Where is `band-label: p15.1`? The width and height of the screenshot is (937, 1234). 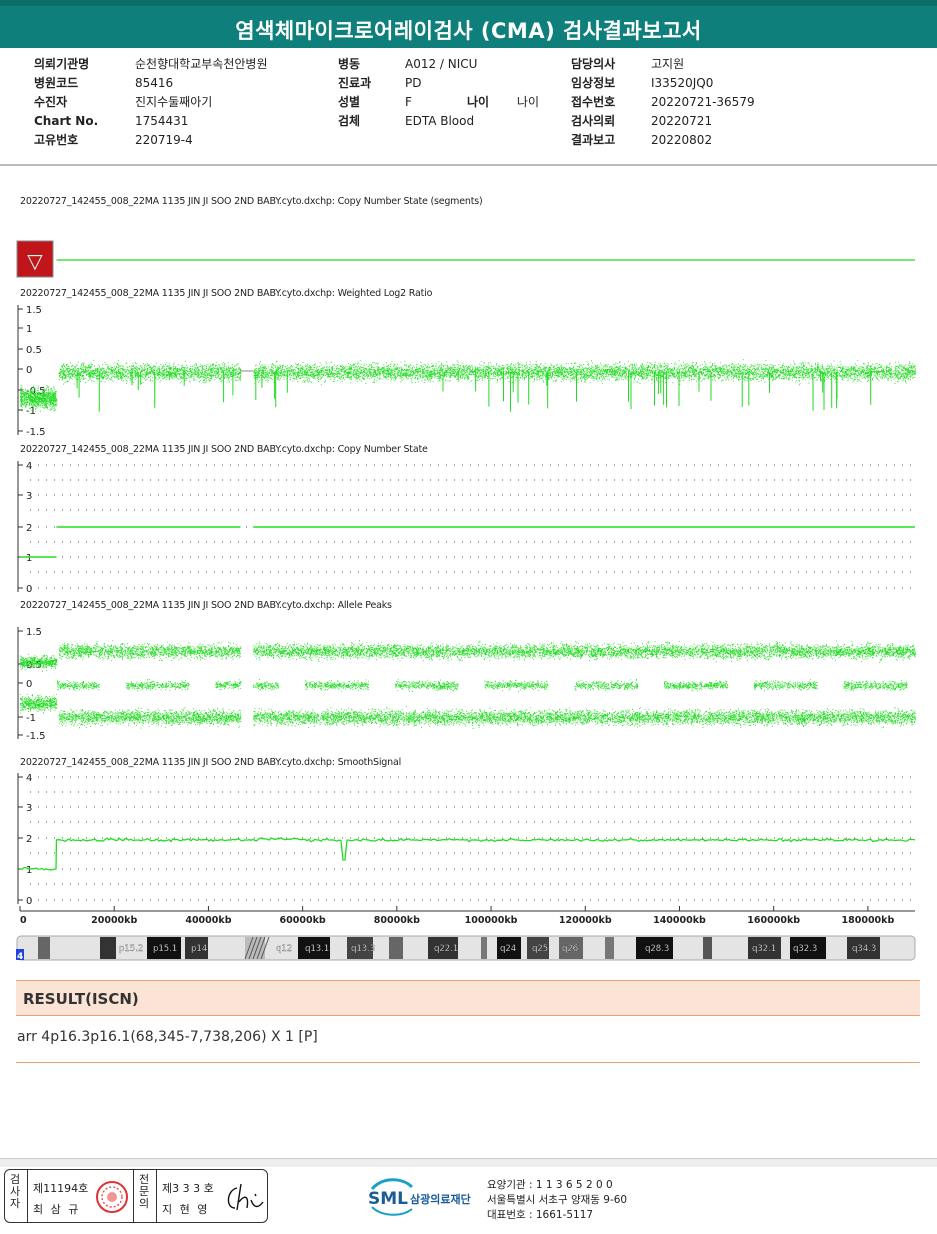
band-label: p15.1 is located at coordinates (165, 949).